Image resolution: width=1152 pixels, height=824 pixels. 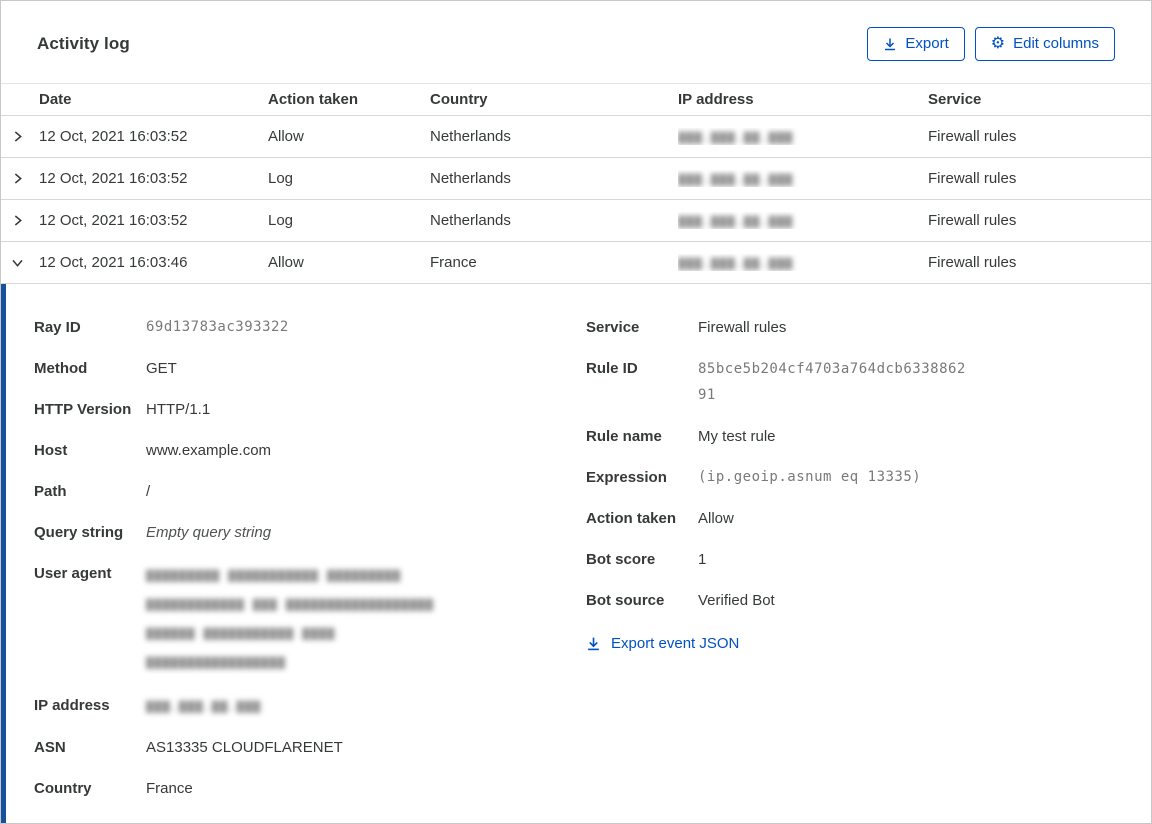 What do you see at coordinates (313, 99) in the screenshot?
I see `column-header-action: Action taken` at bounding box center [313, 99].